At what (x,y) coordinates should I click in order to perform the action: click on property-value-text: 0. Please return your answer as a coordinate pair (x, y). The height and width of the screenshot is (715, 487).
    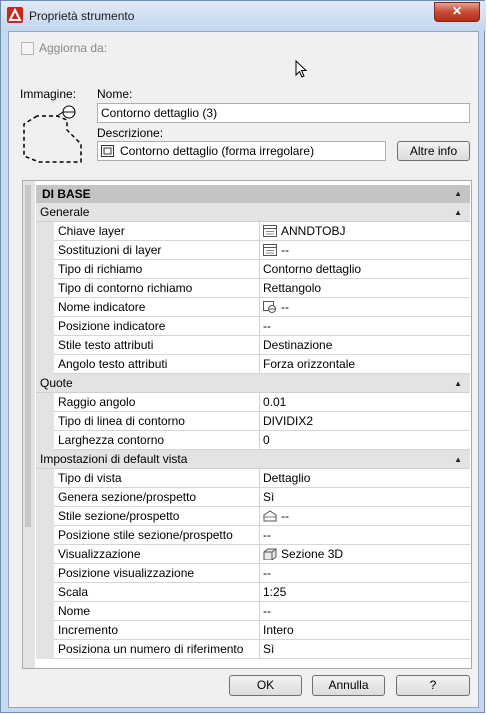
    Looking at the image, I should click on (266, 440).